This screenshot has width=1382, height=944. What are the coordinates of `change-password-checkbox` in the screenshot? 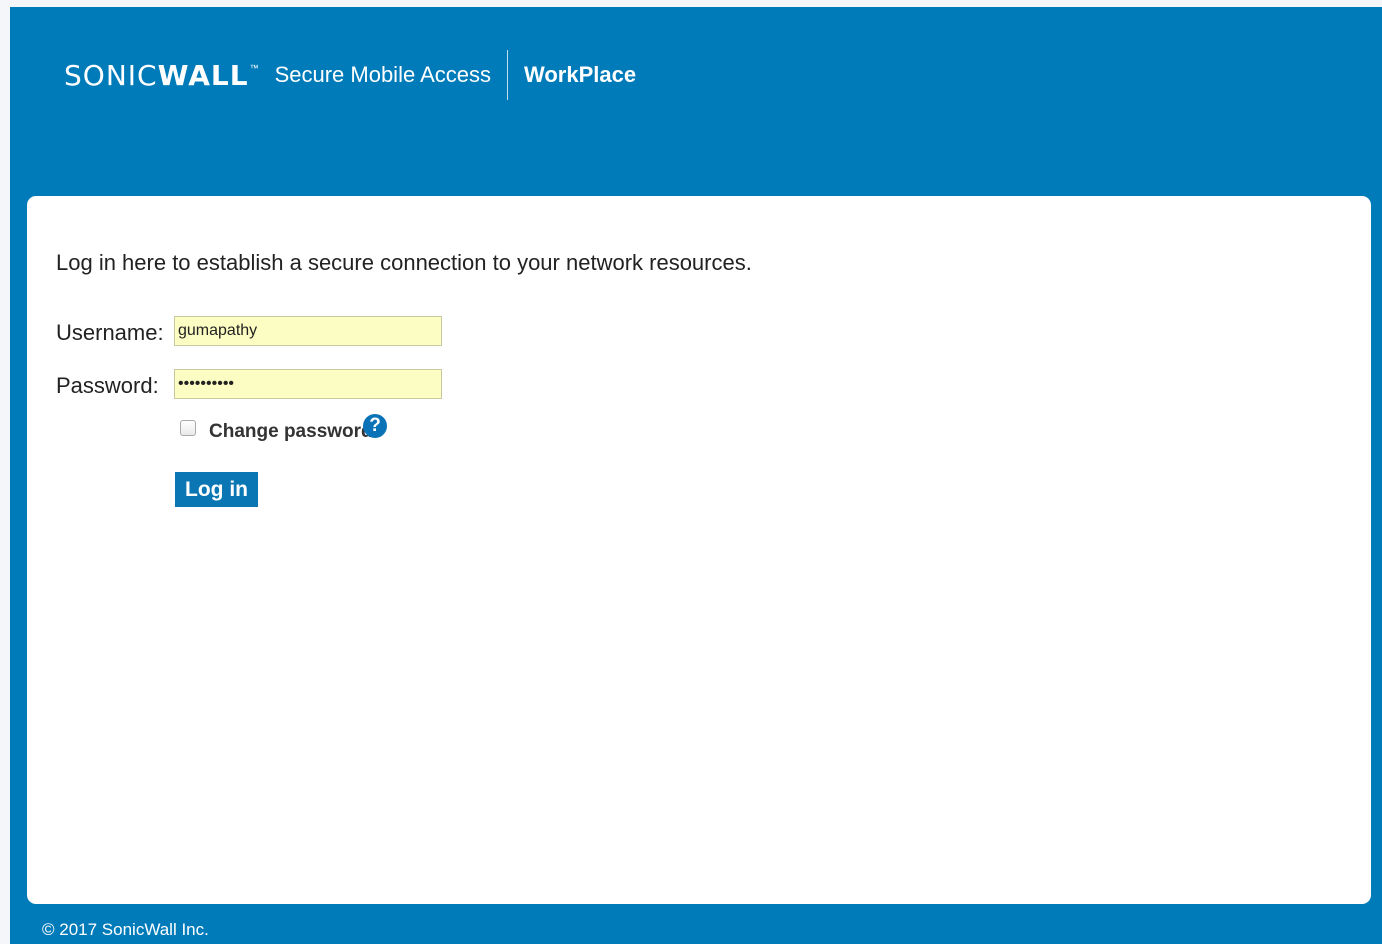 It's located at (188, 428).